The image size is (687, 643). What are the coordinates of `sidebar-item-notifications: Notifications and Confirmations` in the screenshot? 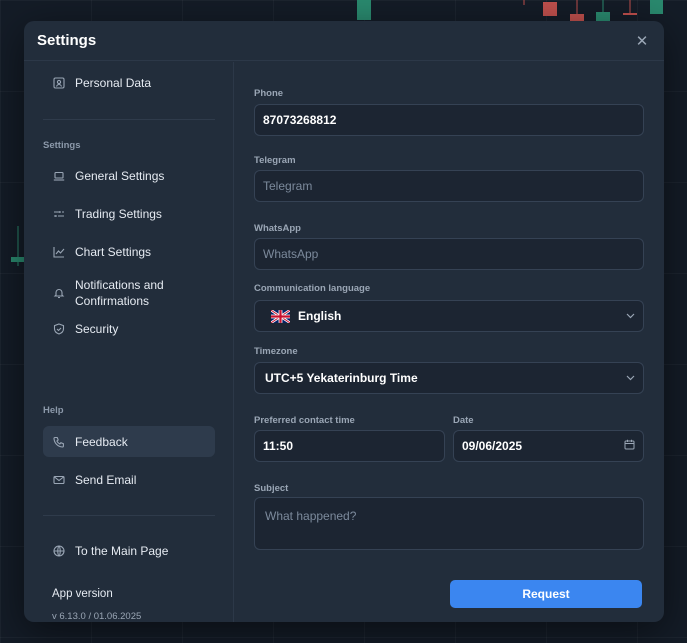 It's located at (129, 293).